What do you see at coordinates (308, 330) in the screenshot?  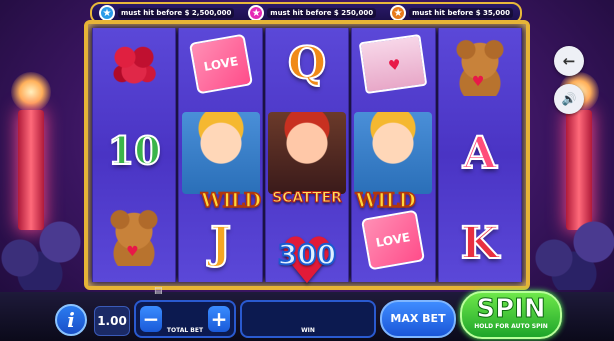 I see `win-label: WIN` at bounding box center [308, 330].